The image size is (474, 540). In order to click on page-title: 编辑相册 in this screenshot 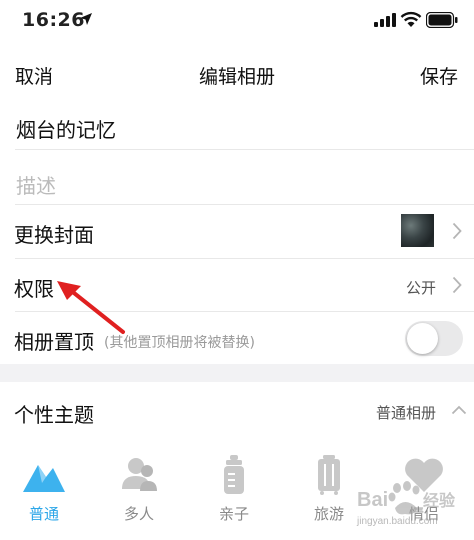, I will do `click(236, 77)`.